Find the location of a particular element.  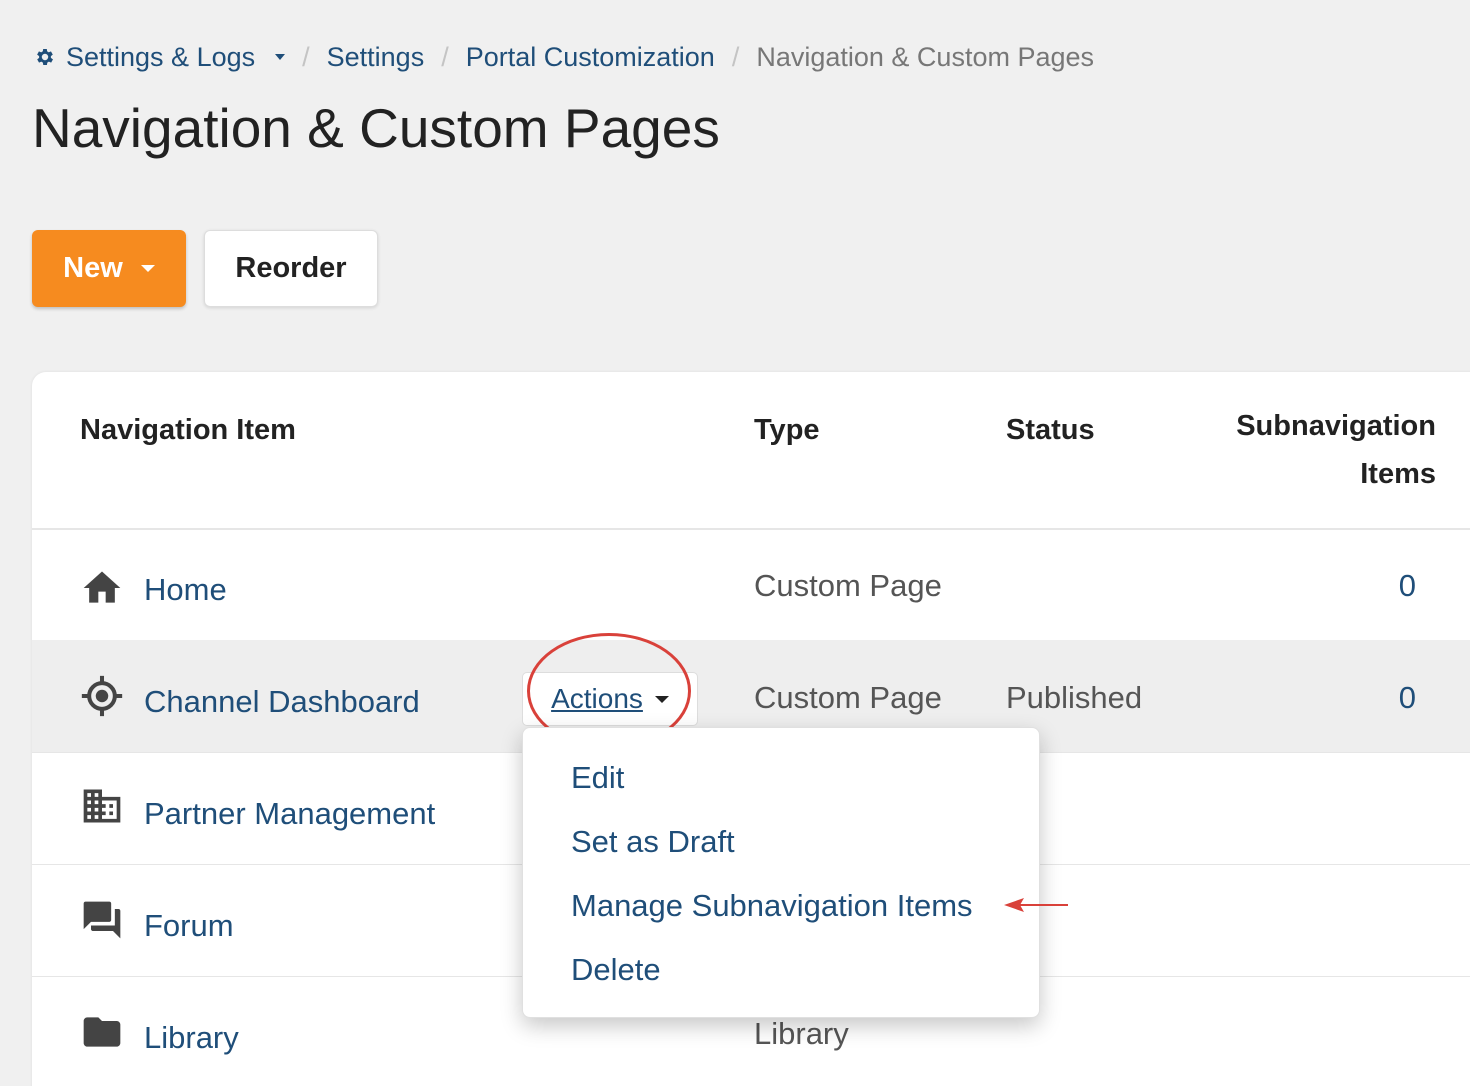

target-icon is located at coordinates (102, 696).